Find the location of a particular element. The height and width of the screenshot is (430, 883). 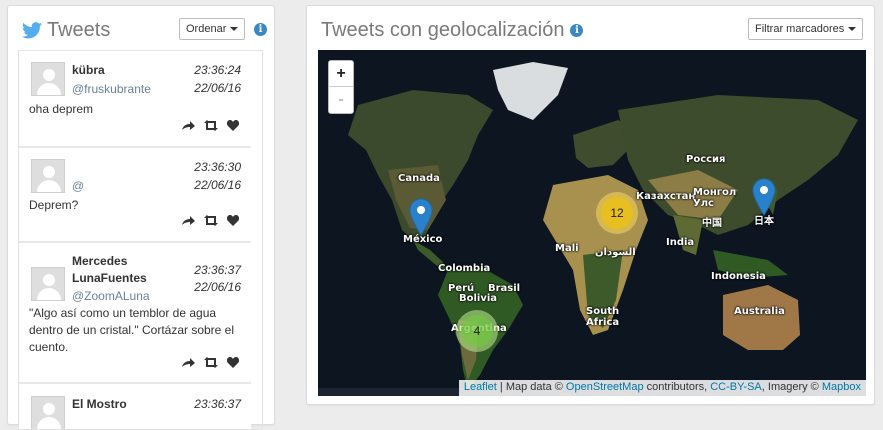

zoom-out-button: - is located at coordinates (341, 100).